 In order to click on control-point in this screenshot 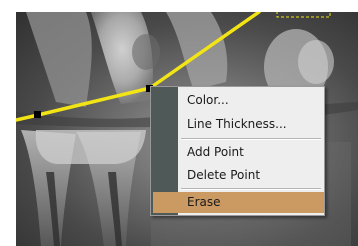, I will do `click(37, 114)`.